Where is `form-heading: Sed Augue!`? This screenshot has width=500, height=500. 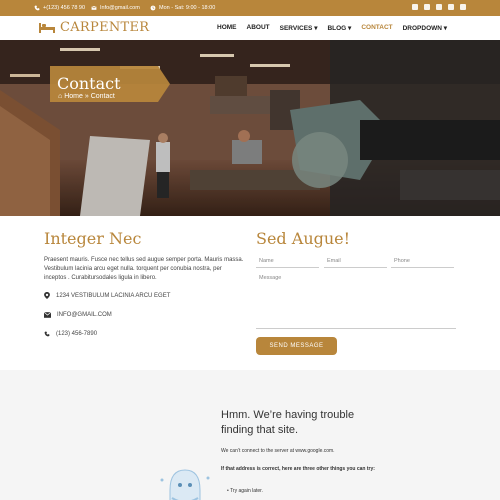 form-heading: Sed Augue! is located at coordinates (303, 238).